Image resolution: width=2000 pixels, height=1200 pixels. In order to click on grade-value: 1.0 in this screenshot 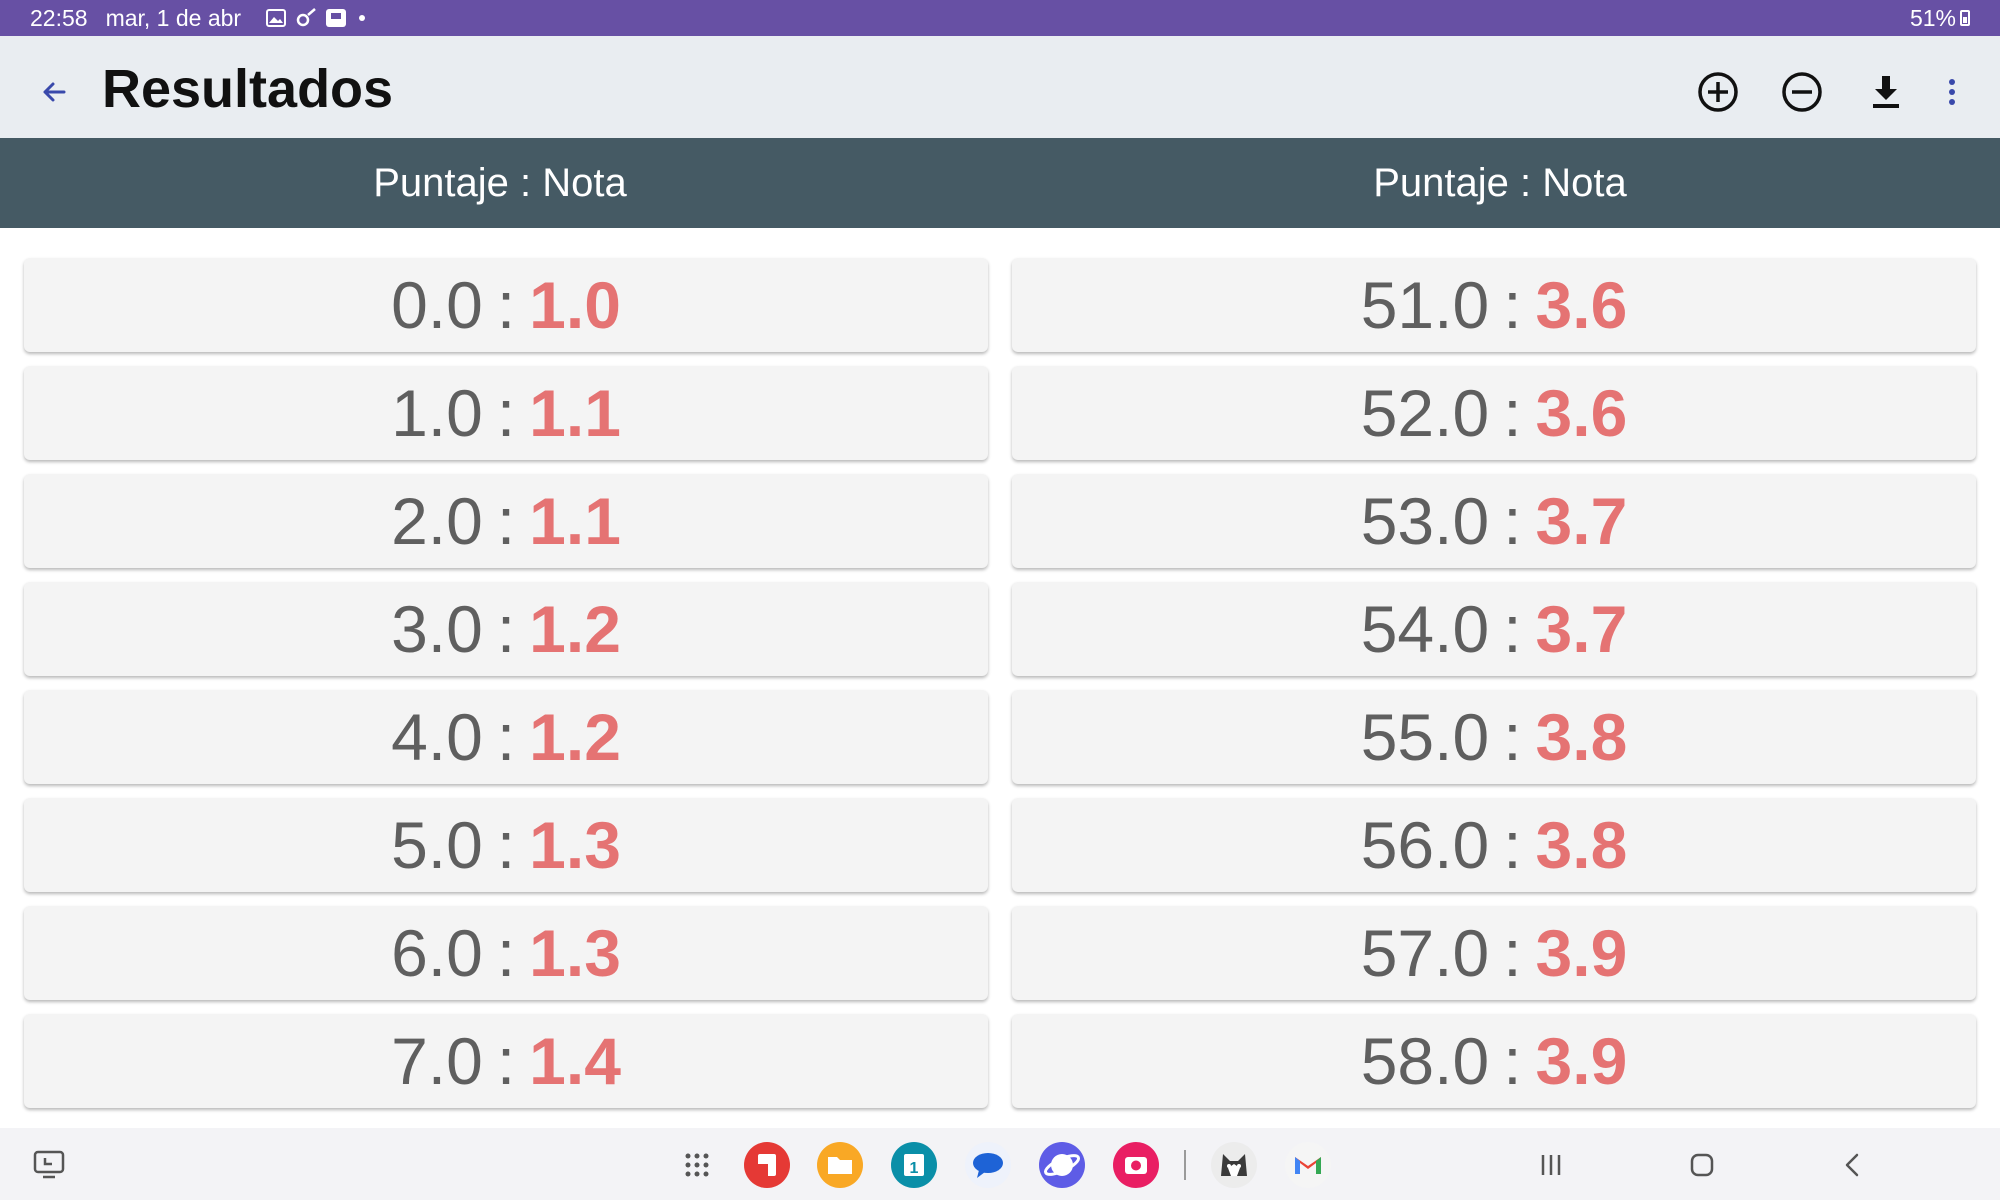, I will do `click(575, 305)`.